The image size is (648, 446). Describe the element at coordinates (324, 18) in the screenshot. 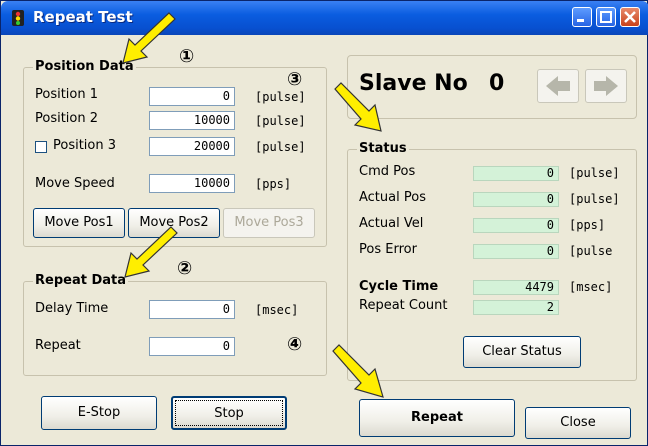

I see `title-bar: Repeat Test` at that location.